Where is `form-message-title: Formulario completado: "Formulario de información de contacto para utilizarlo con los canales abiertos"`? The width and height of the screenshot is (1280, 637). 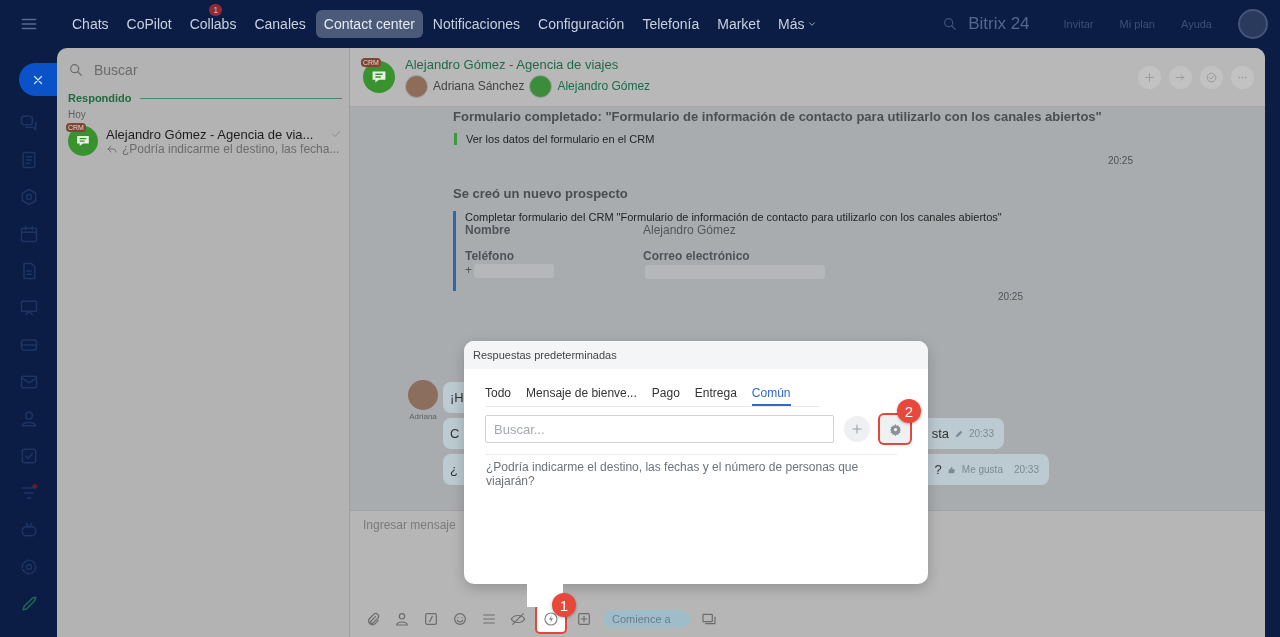 form-message-title: Formulario completado: "Formulario de información de contacto para utilizarlo con los canales abiertos" is located at coordinates (777, 116).